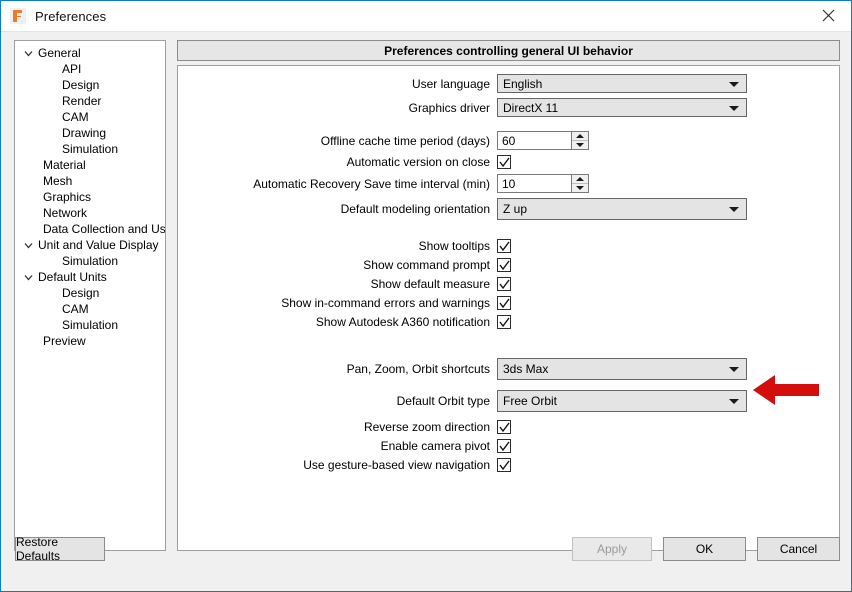 The height and width of the screenshot is (592, 852). Describe the element at coordinates (454, 246) in the screenshot. I see `show-tooltips-label: Show tooltips` at that location.